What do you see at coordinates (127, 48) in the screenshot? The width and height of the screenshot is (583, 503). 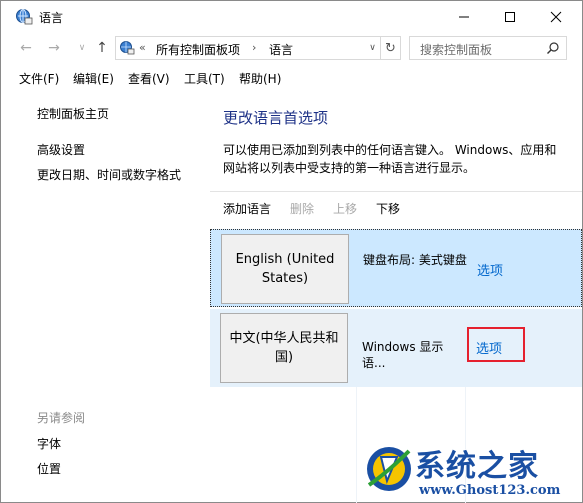 I see `control-panel-icon` at bounding box center [127, 48].